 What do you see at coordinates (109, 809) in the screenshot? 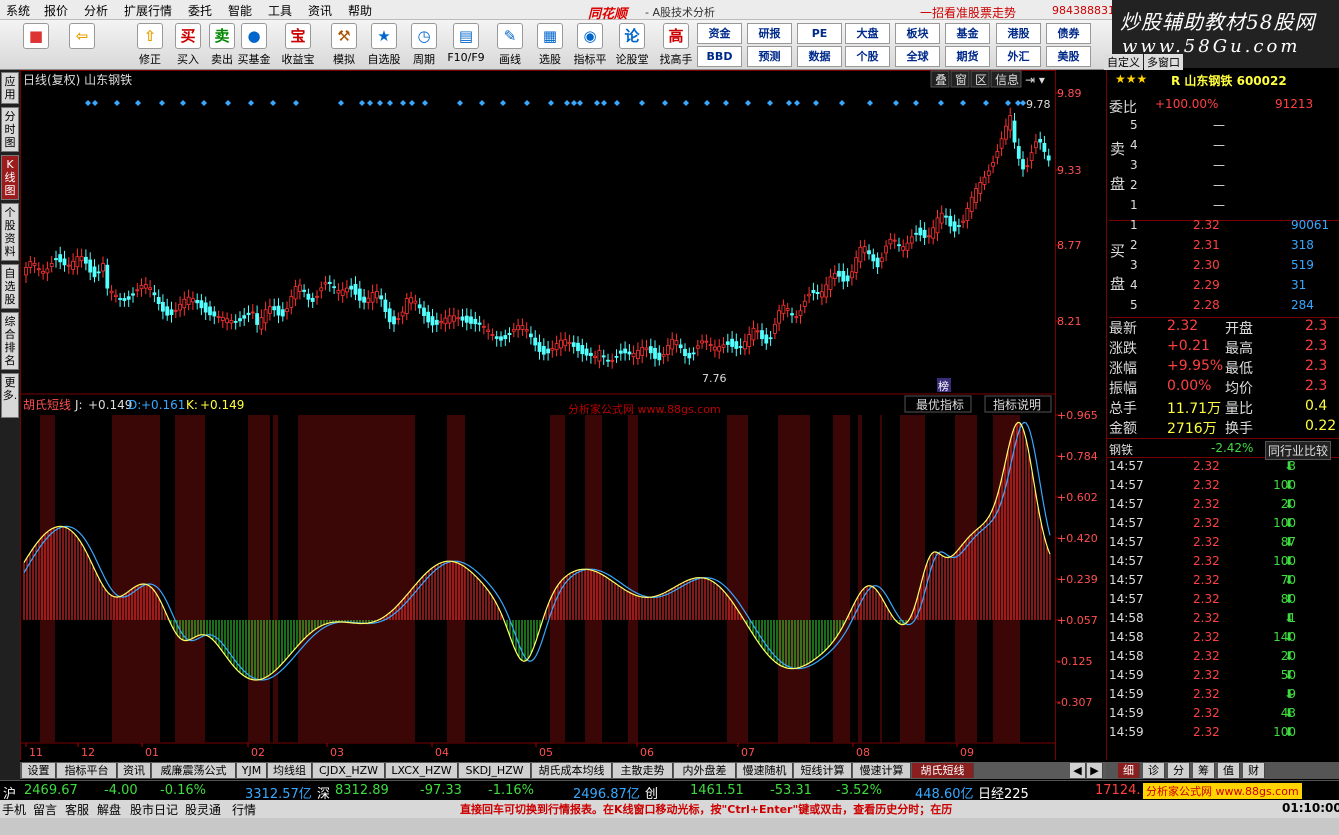
I see `footer-link-3: 解盘` at bounding box center [109, 809].